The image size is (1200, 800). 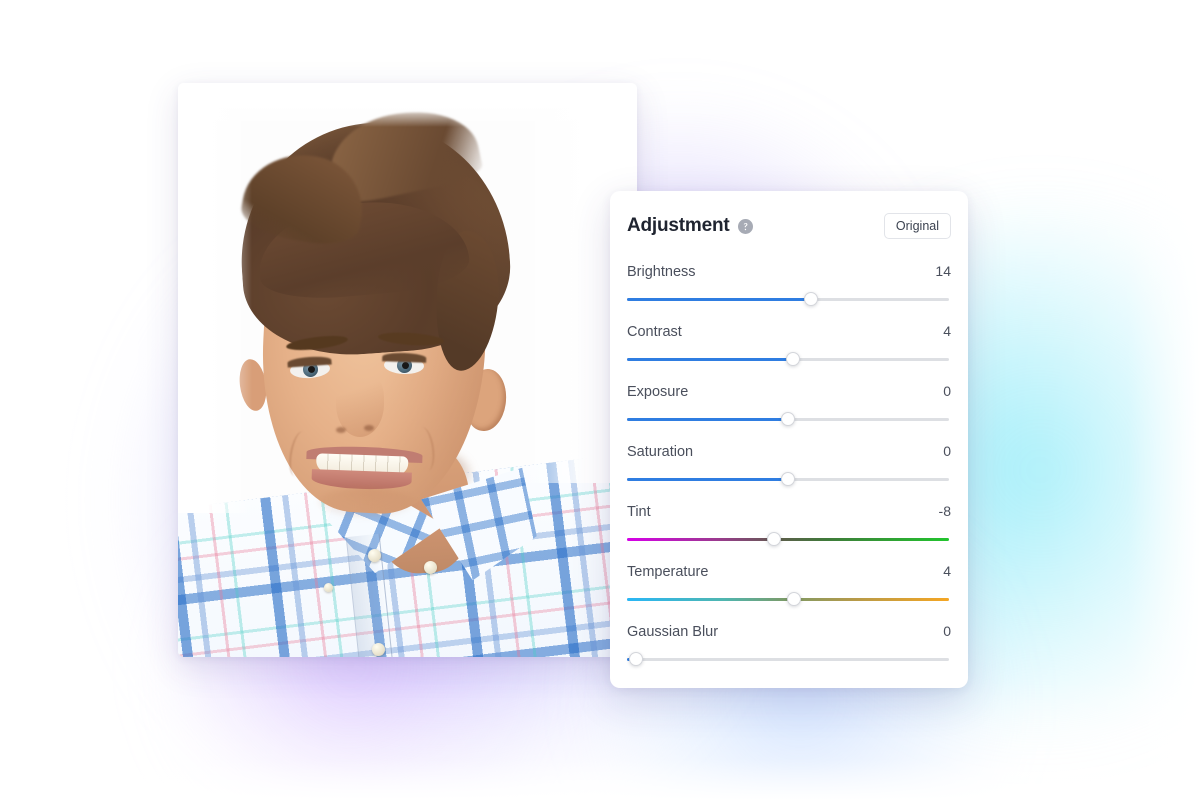 What do you see at coordinates (673, 632) in the screenshot?
I see `slider-label: Gaussian Blur` at bounding box center [673, 632].